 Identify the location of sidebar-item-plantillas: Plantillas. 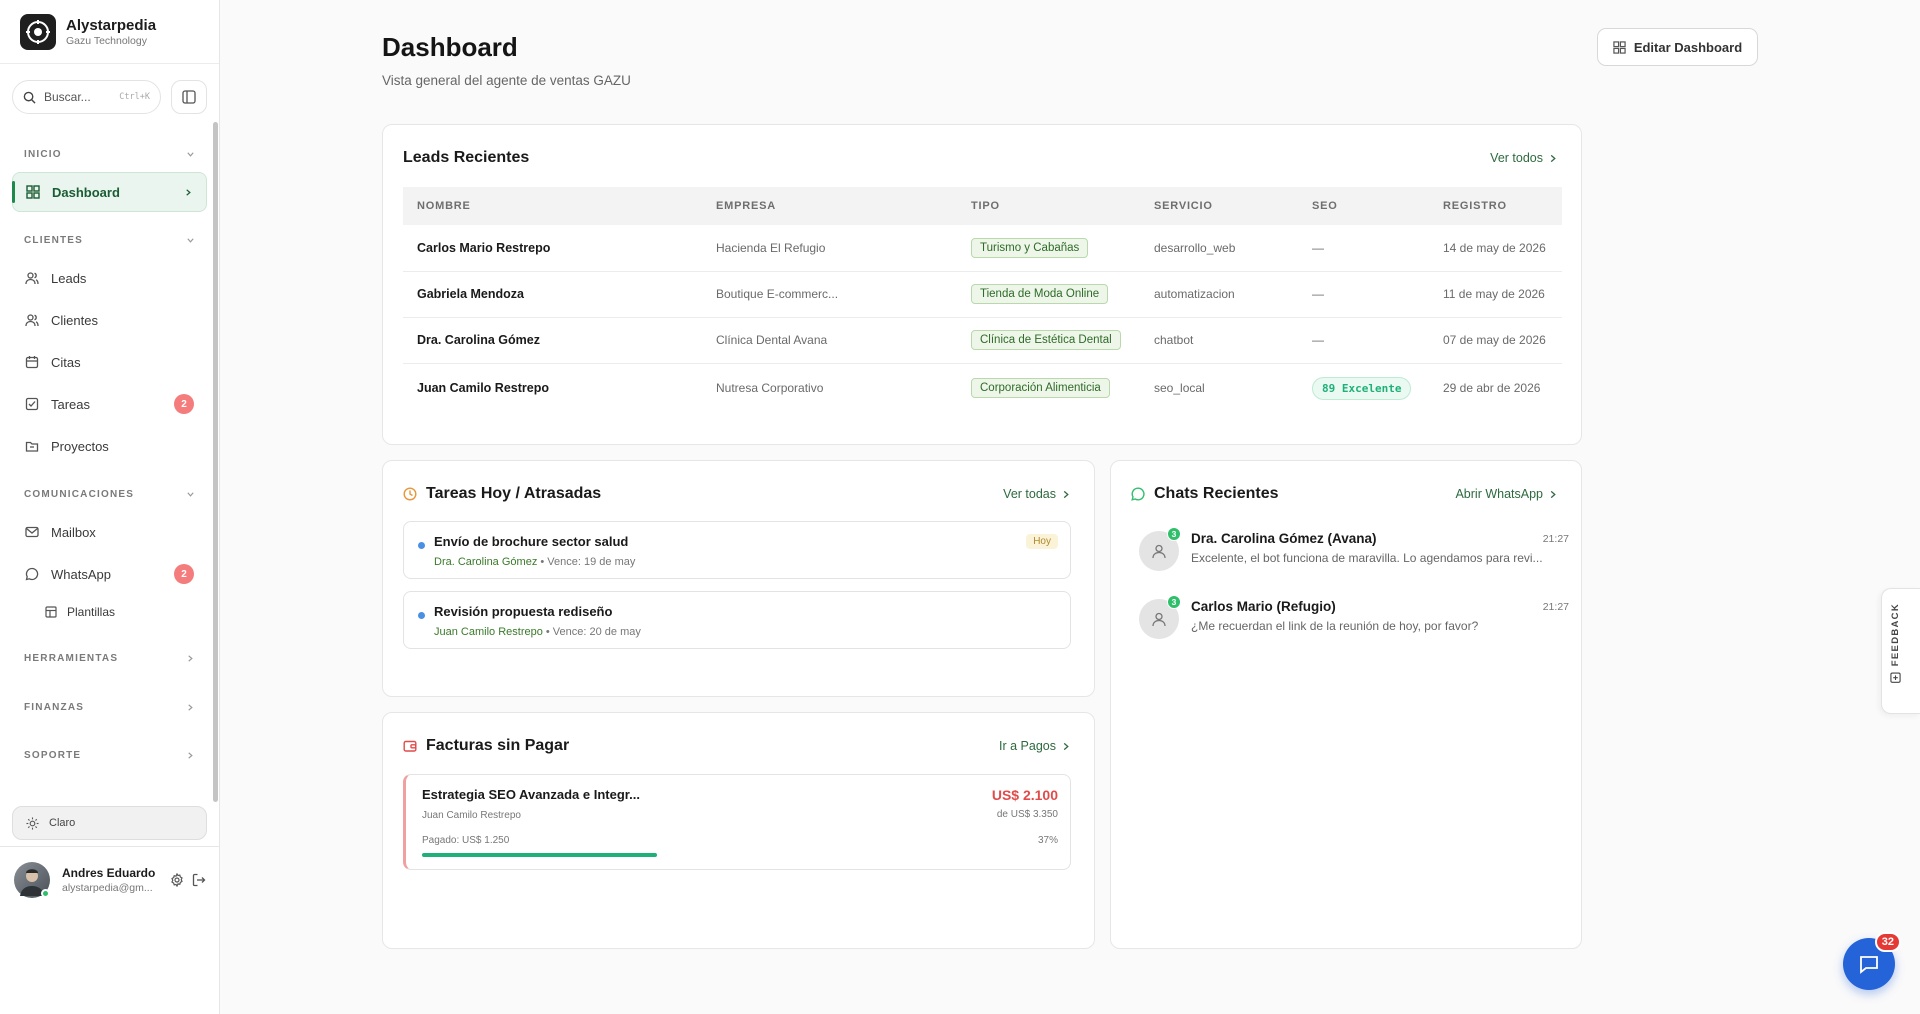
(109, 612).